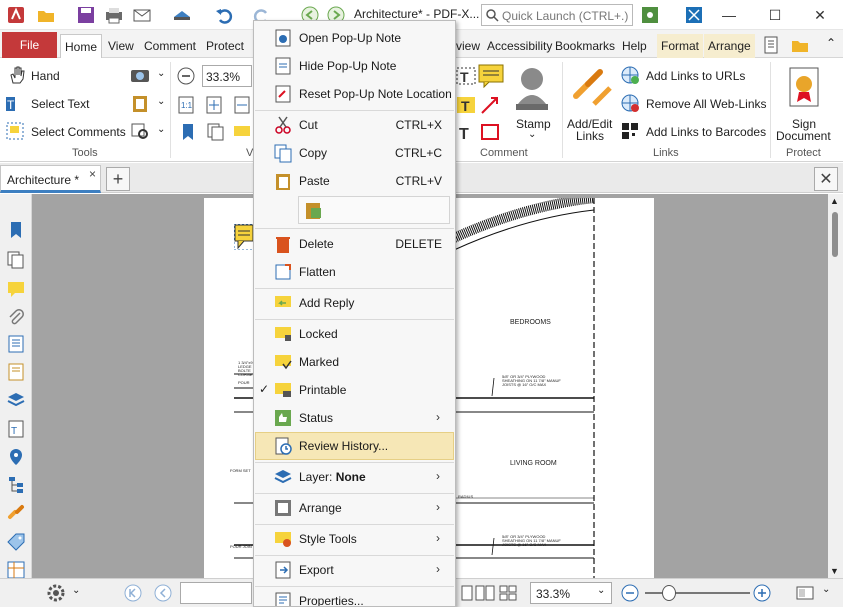 The height and width of the screenshot is (607, 843). I want to click on menu-item-paste: Paste CTRL+V, so click(354, 181).